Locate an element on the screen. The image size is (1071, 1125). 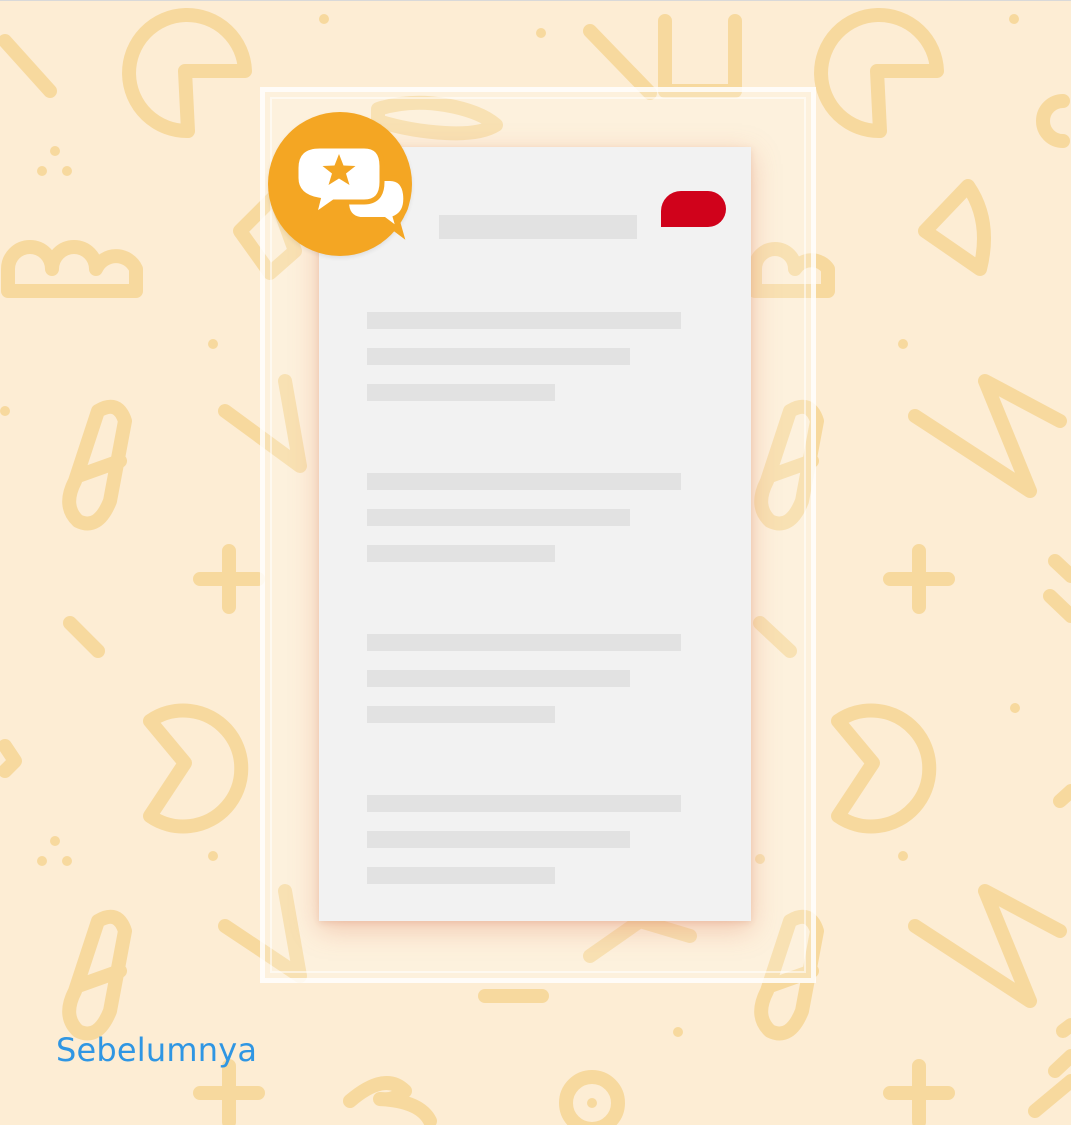
previous-link: Sebelumnya is located at coordinates (156, 1050).